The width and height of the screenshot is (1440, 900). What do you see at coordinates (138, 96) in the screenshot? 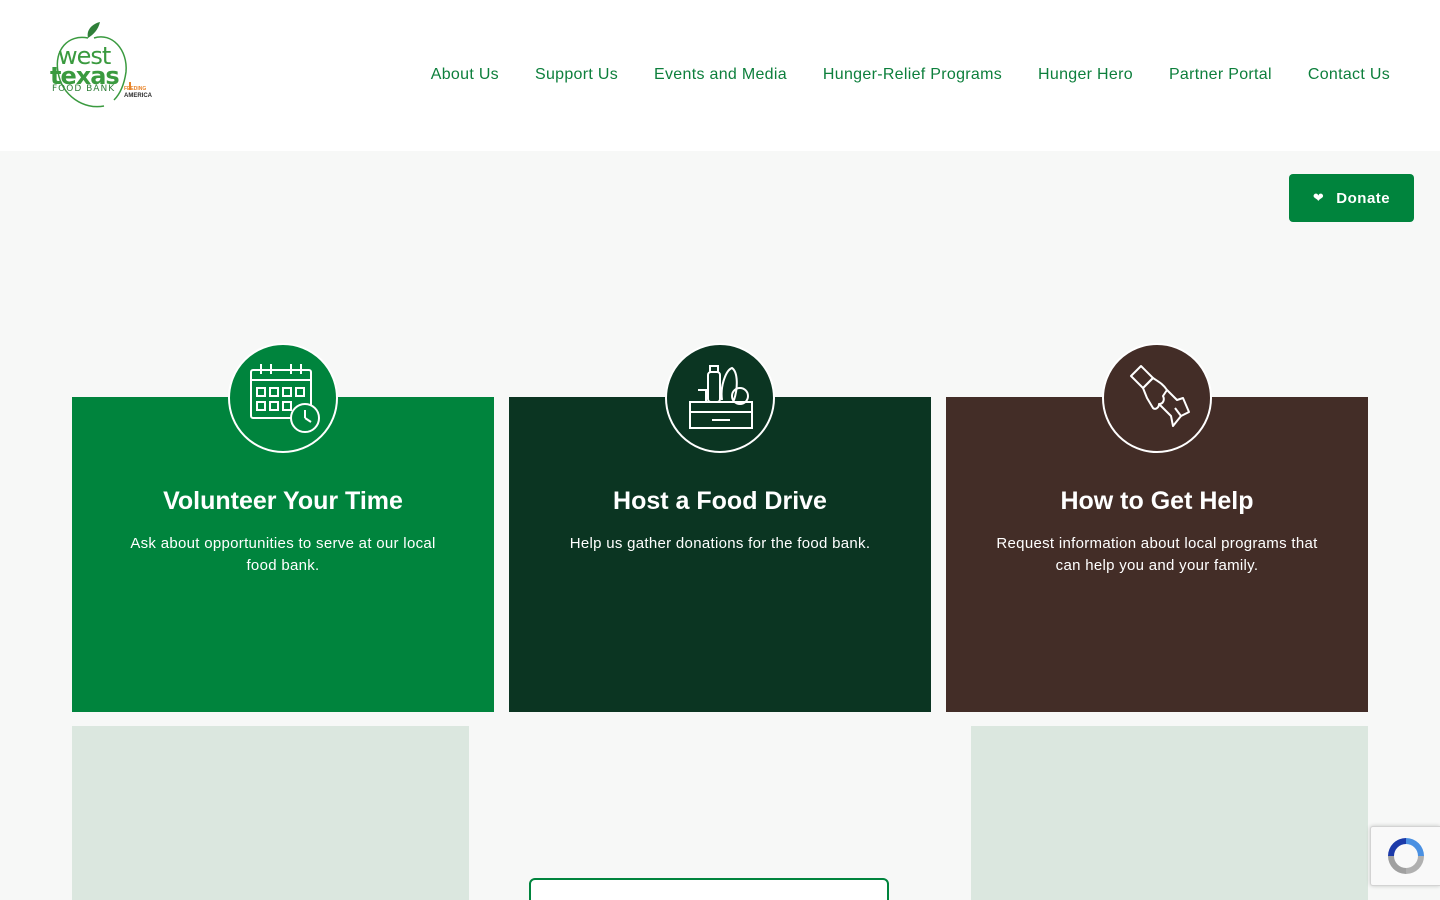
I see `partner-logo-america: AMERICA` at bounding box center [138, 96].